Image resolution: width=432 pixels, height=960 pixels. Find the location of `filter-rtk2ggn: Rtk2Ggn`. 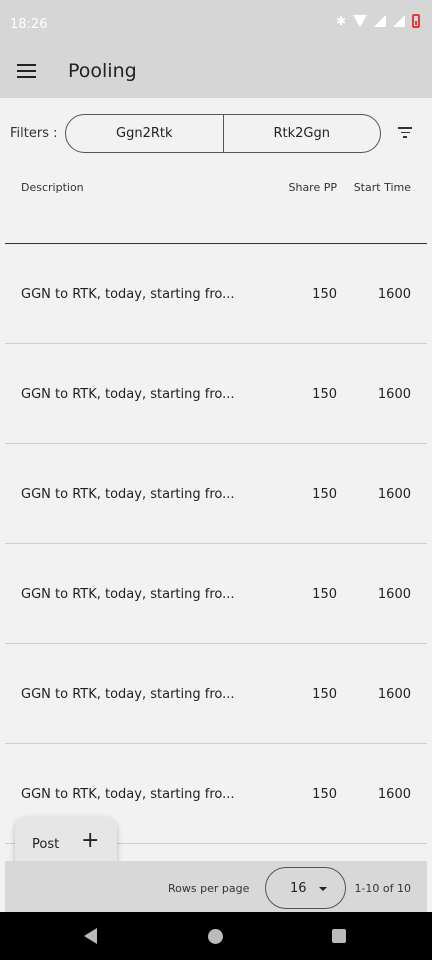

filter-rtk2ggn: Rtk2Ggn is located at coordinates (301, 133).